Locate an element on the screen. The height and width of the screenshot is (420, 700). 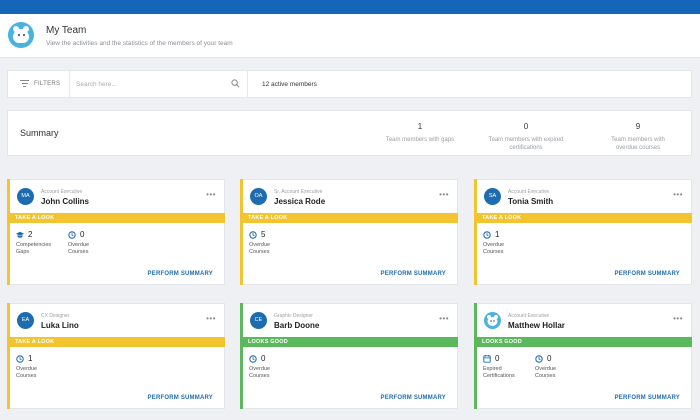
page-title: My Team is located at coordinates (66, 30).